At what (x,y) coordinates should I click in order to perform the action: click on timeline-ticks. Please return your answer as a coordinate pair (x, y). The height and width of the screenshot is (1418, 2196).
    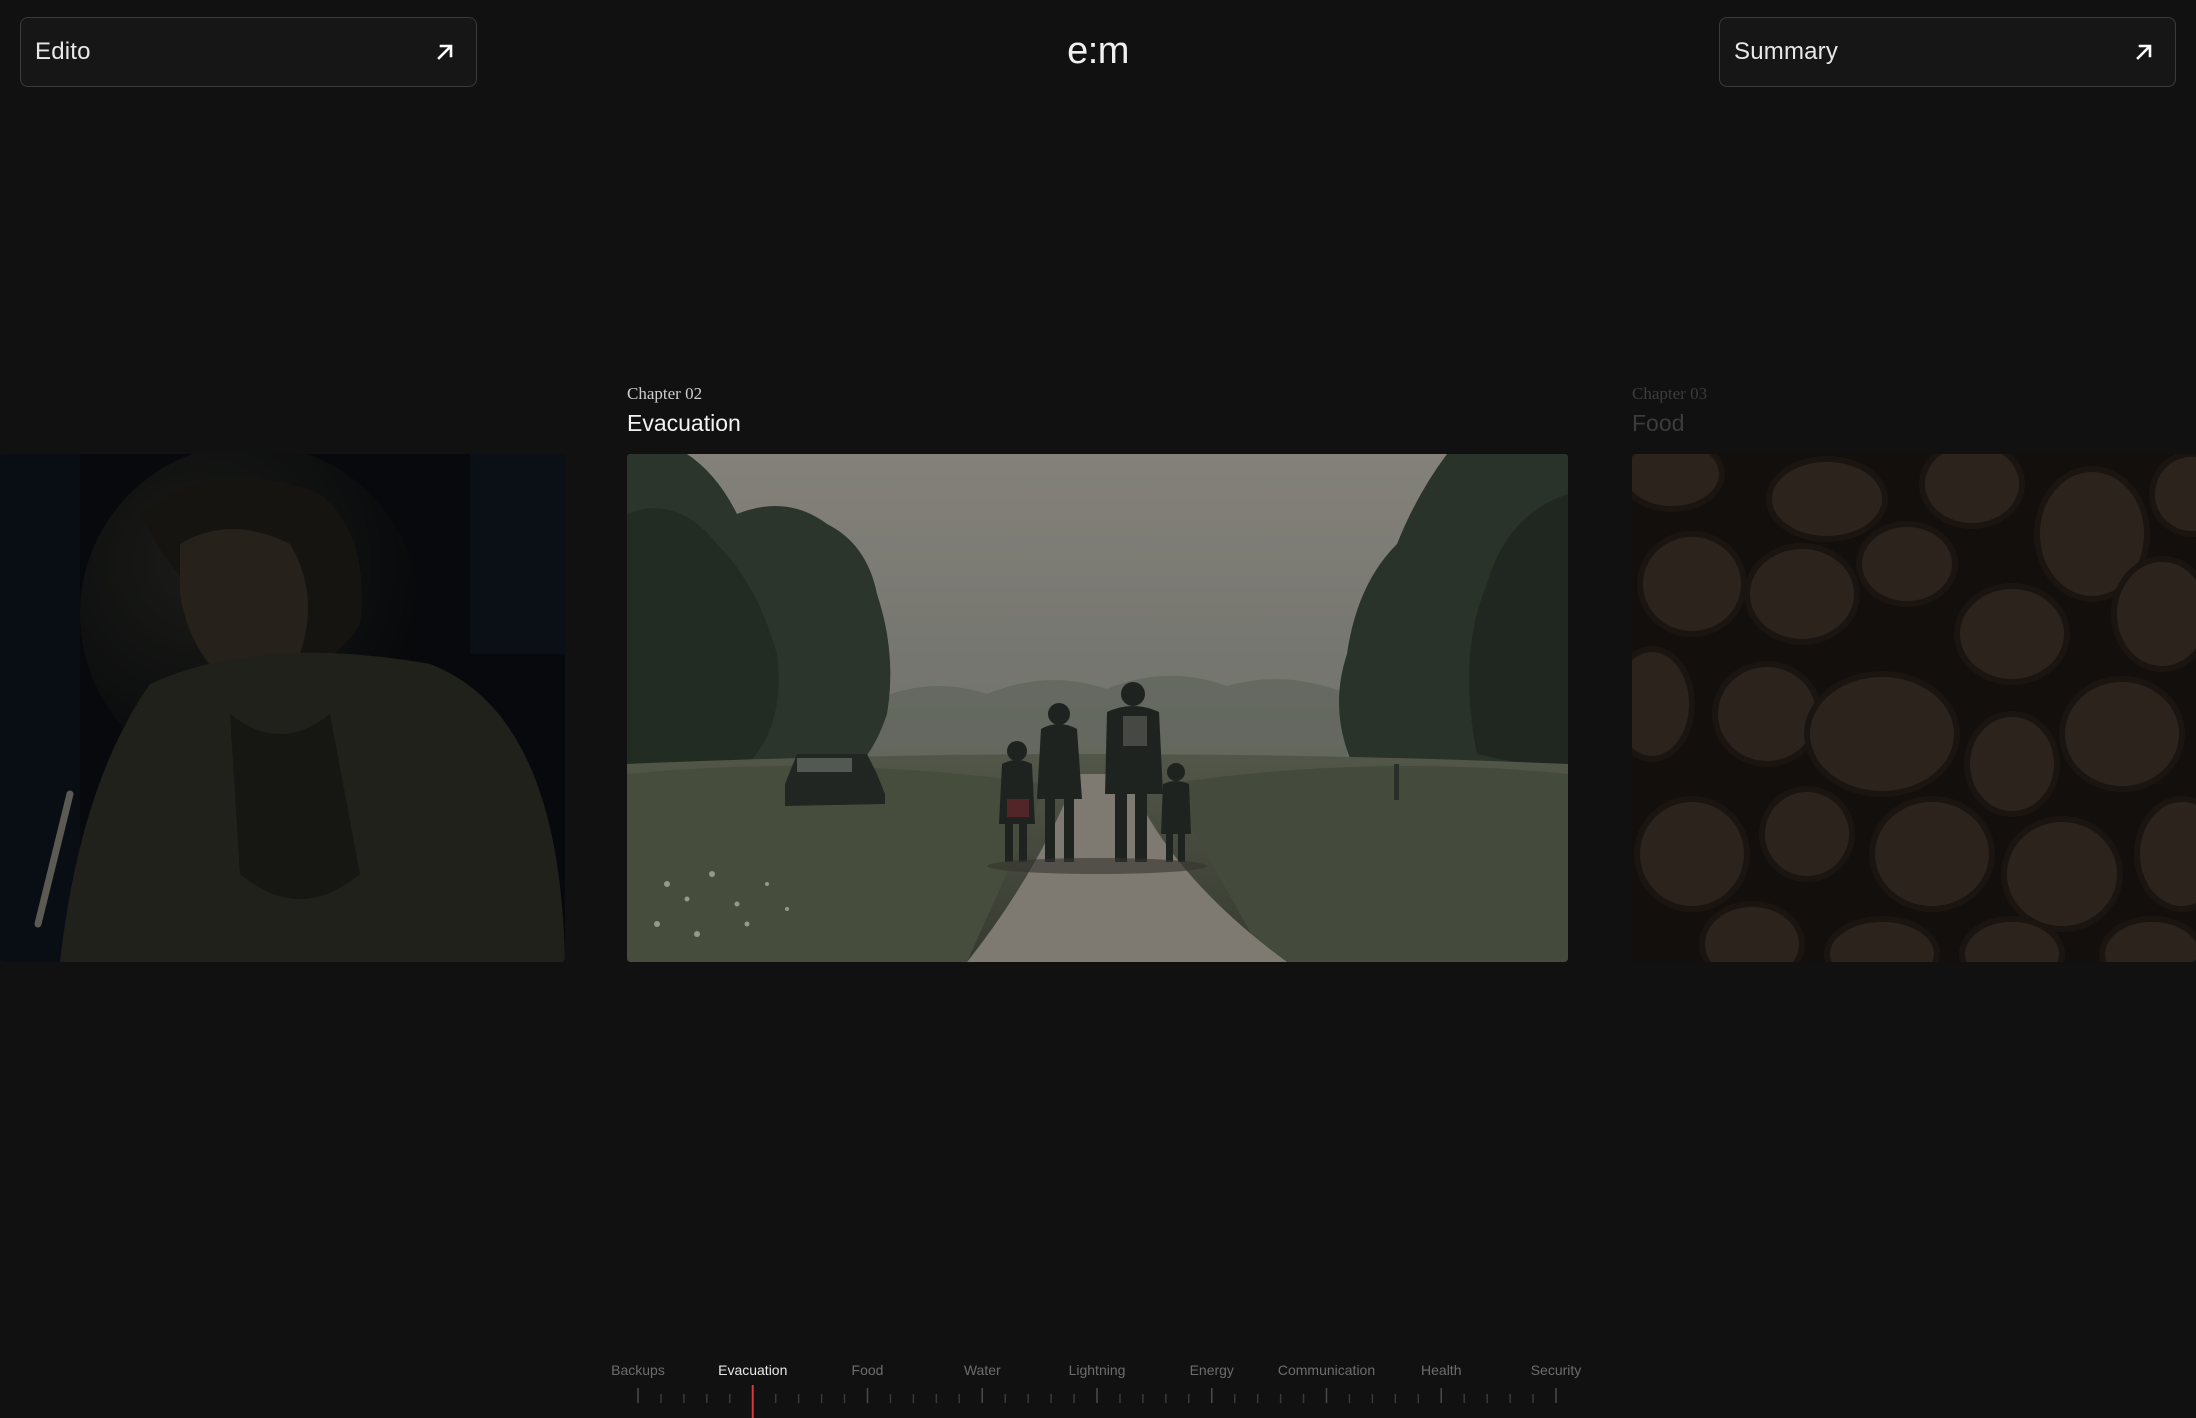
    Looking at the image, I should click on (1097, 1401).